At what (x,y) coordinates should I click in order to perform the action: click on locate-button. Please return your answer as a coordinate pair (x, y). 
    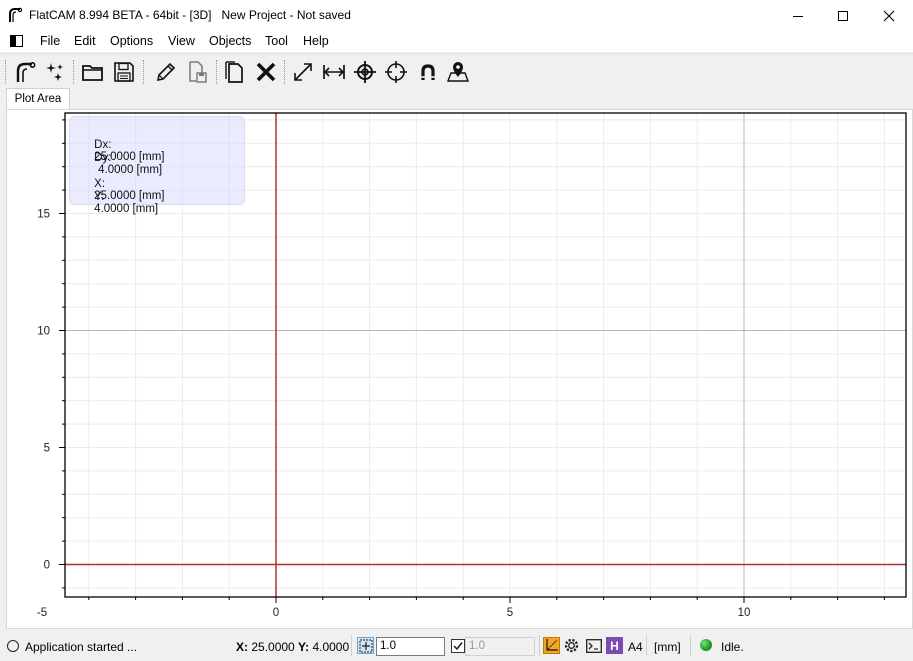
    Looking at the image, I should click on (458, 72).